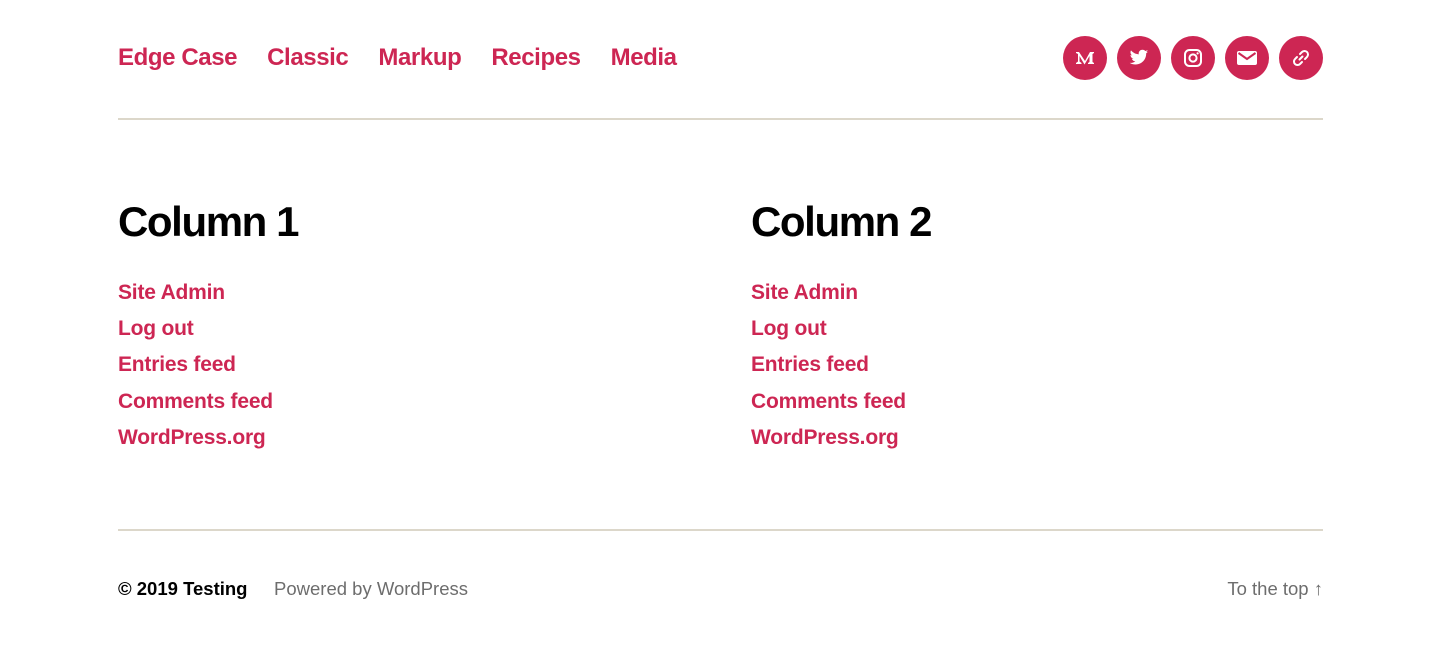 The height and width of the screenshot is (647, 1440). What do you see at coordinates (1275, 589) in the screenshot?
I see `to-the-top-link: To the top ↑` at bounding box center [1275, 589].